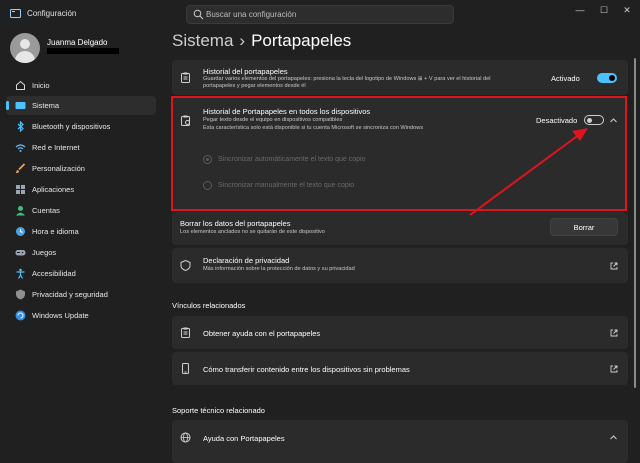 This screenshot has width=640, height=463. I want to click on sidebar-item-label: Inicio, so click(41, 85).